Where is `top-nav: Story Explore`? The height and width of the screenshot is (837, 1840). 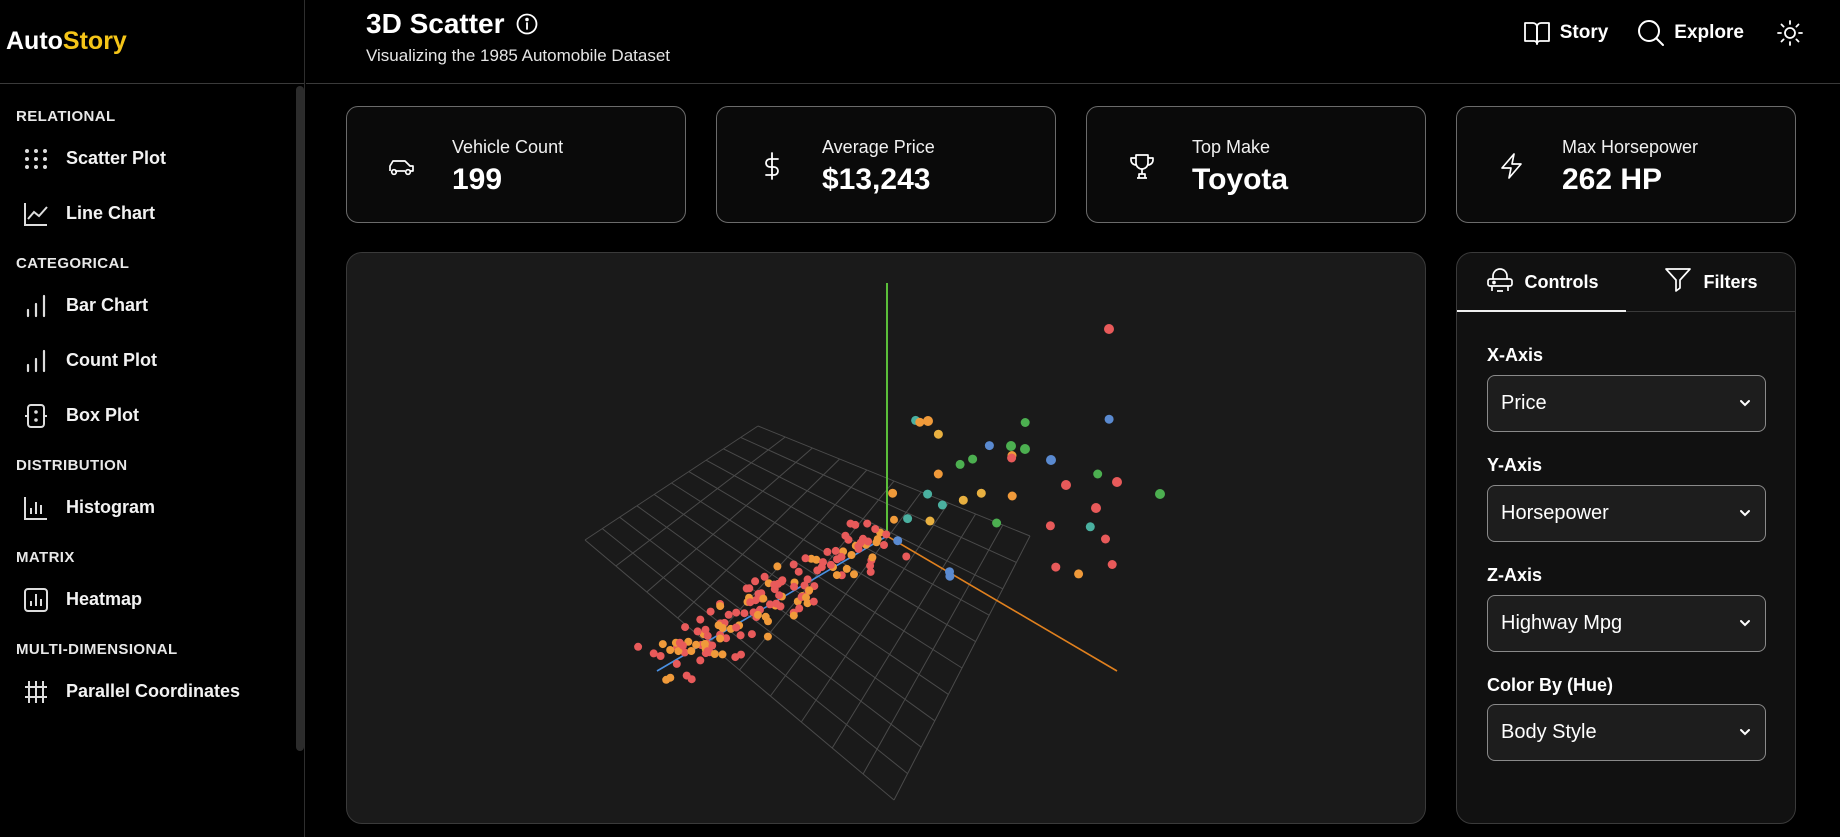
top-nav: Story Explore is located at coordinates (1649, 33).